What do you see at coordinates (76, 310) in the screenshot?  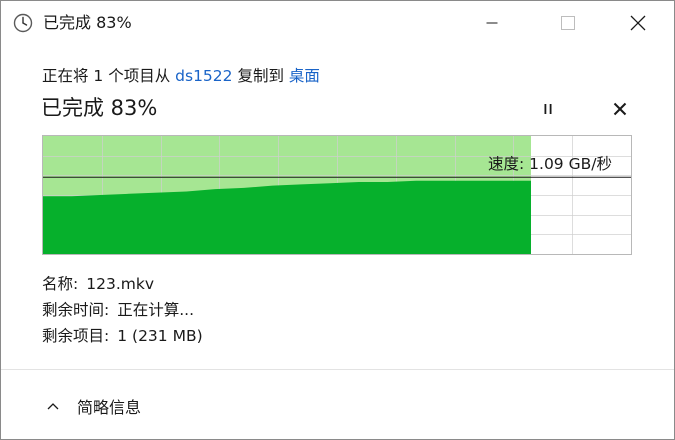 I see `time-remaining-label: 剩余时间:` at bounding box center [76, 310].